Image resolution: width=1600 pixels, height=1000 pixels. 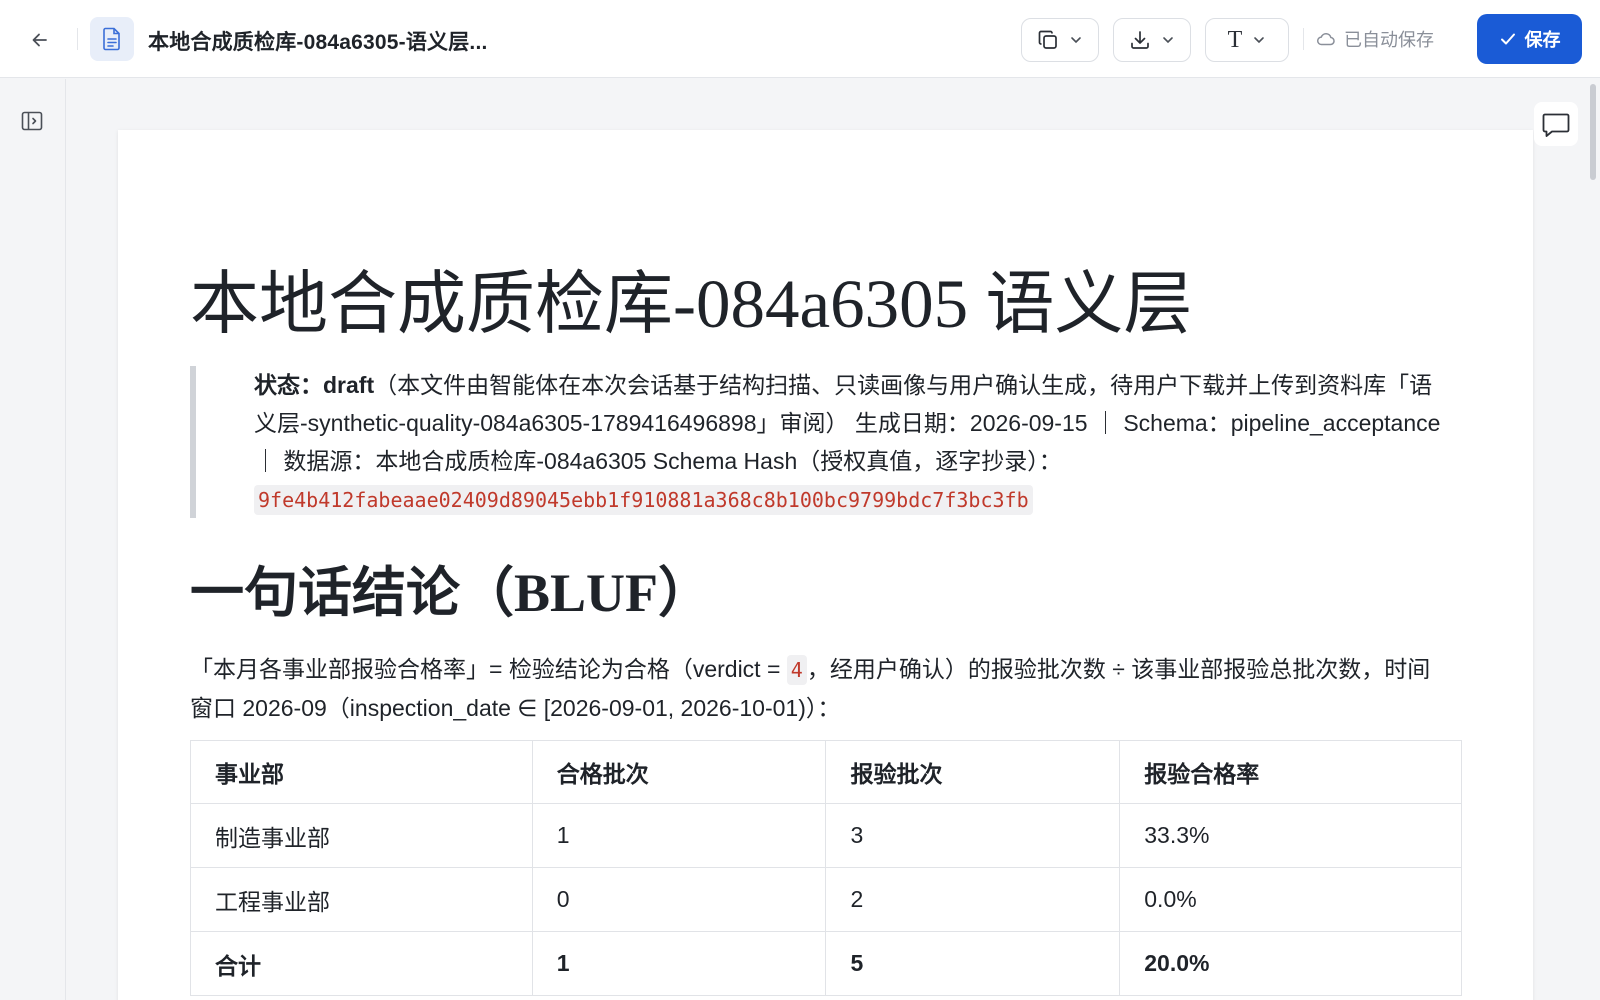 What do you see at coordinates (1507, 39) in the screenshot?
I see `check-icon` at bounding box center [1507, 39].